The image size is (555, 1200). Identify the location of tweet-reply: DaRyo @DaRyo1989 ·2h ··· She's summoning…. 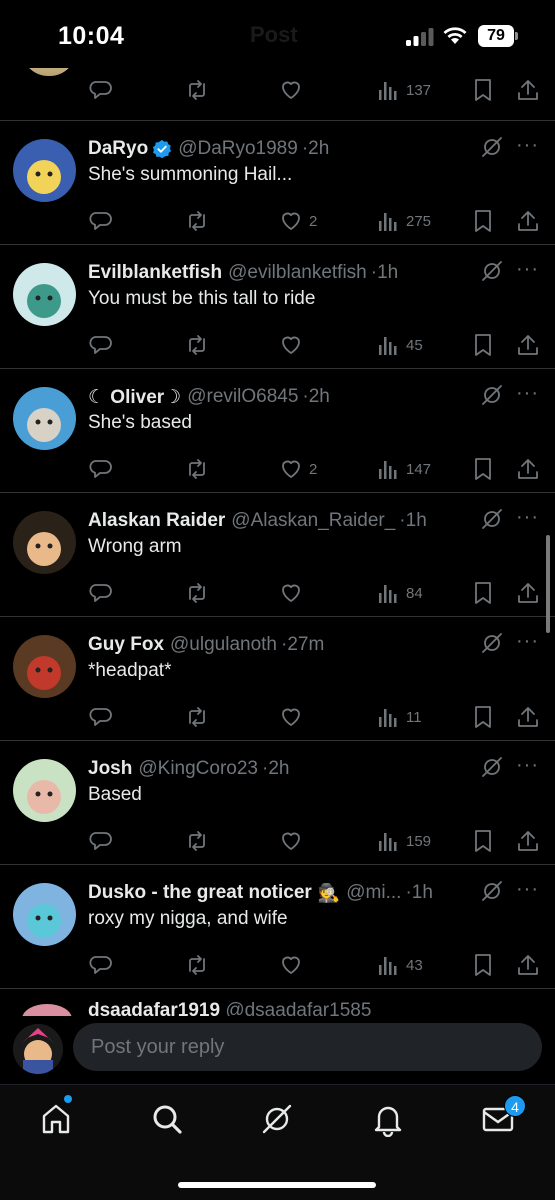
(277, 183).